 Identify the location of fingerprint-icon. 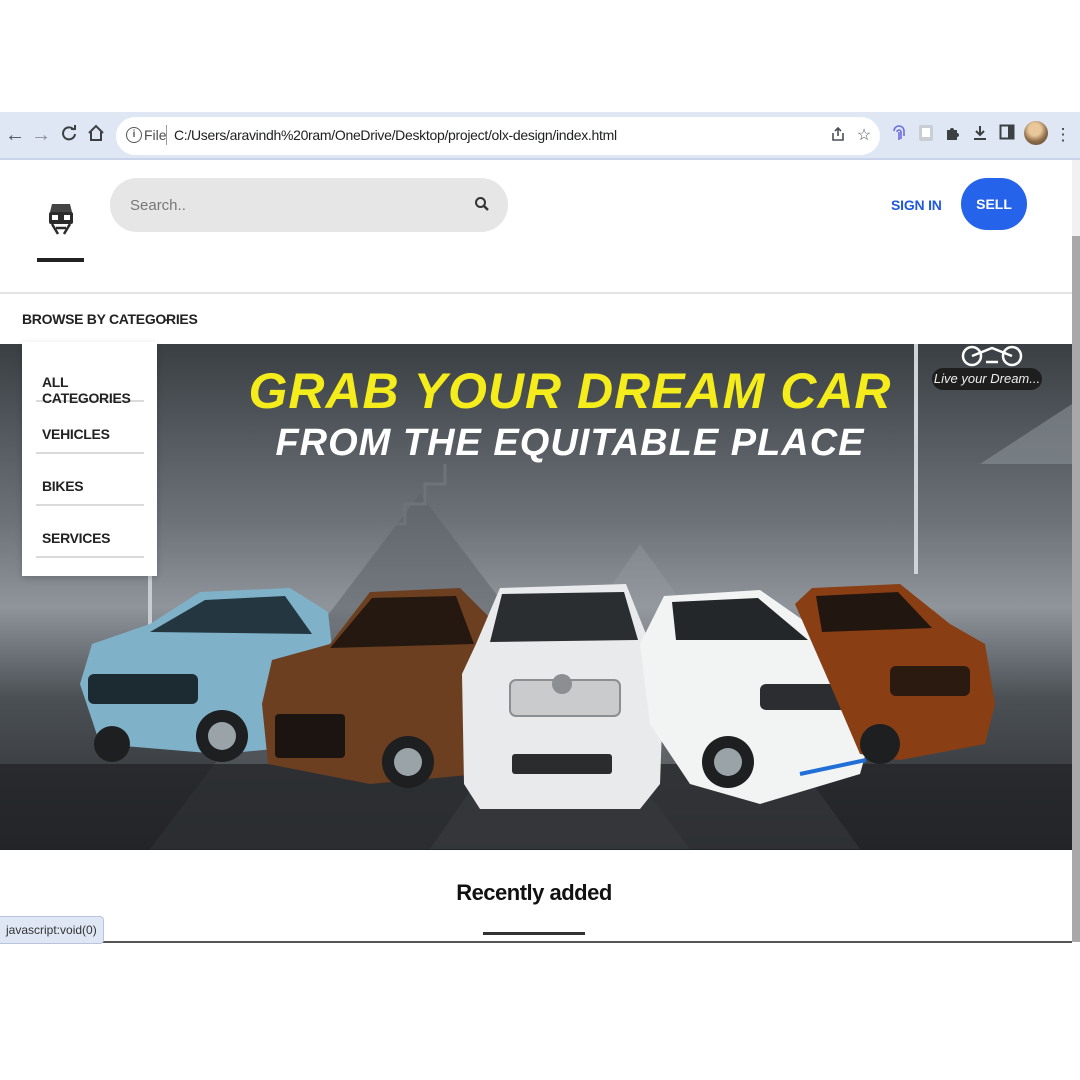
(899, 135).